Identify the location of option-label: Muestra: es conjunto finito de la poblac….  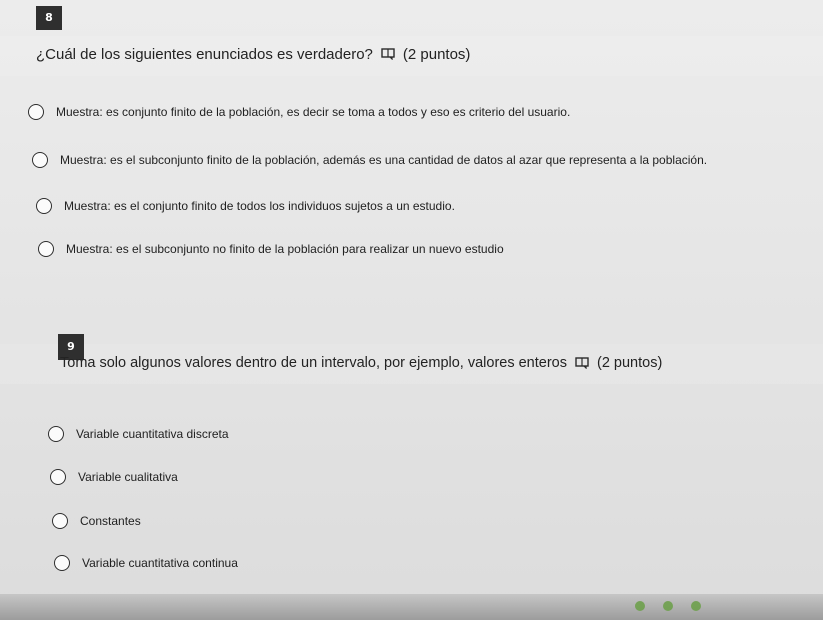
(313, 112).